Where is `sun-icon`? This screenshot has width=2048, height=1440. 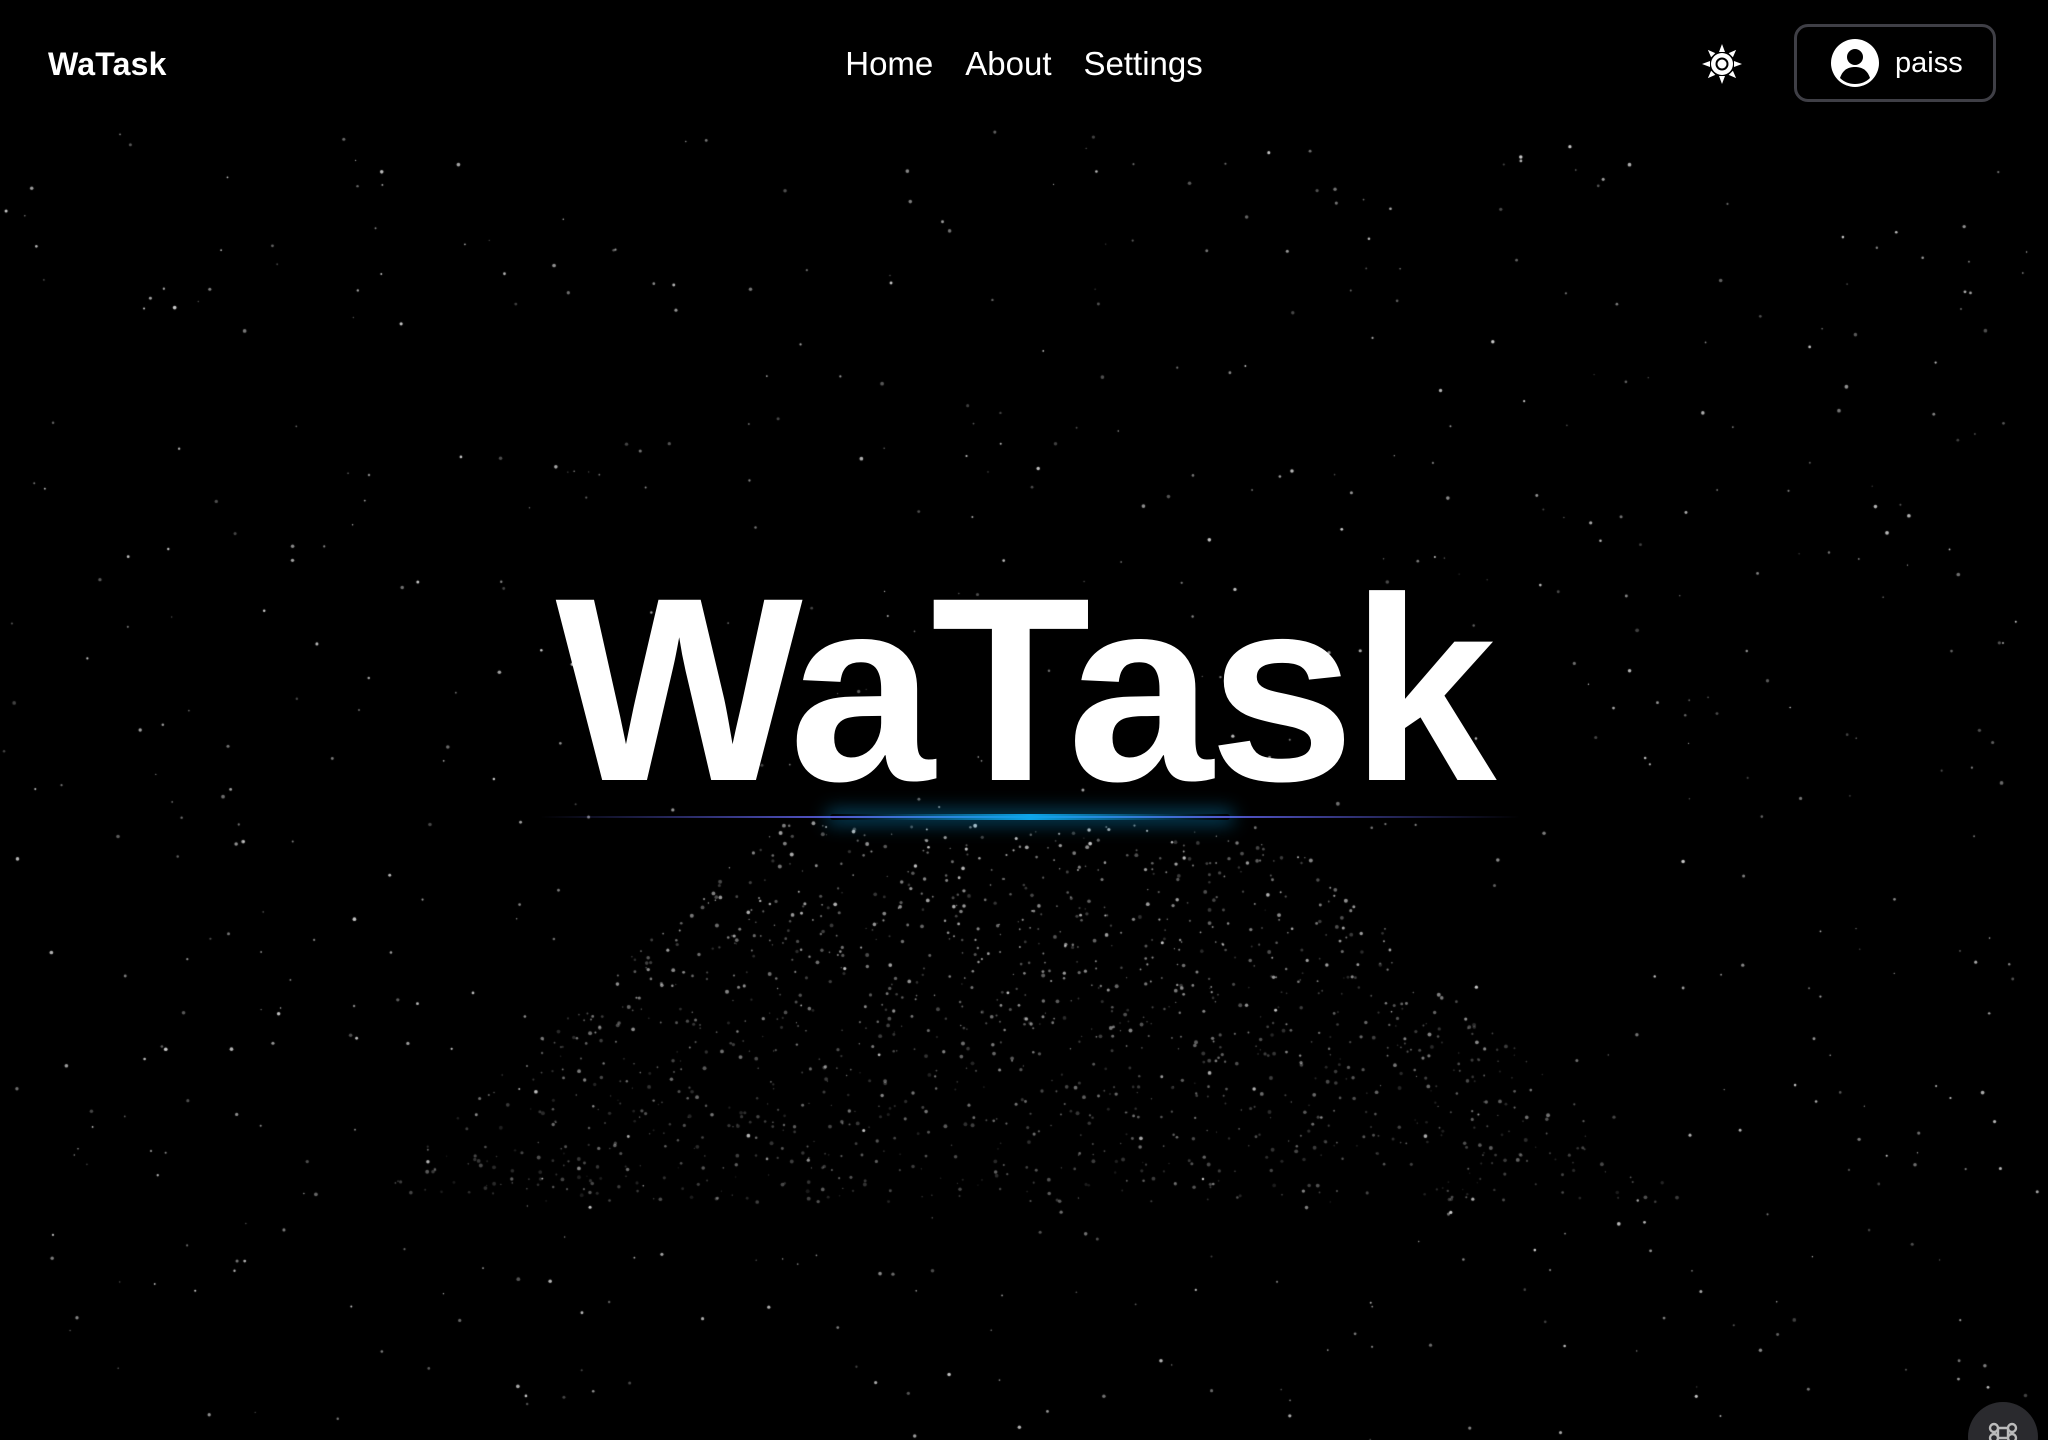
sun-icon is located at coordinates (1722, 64).